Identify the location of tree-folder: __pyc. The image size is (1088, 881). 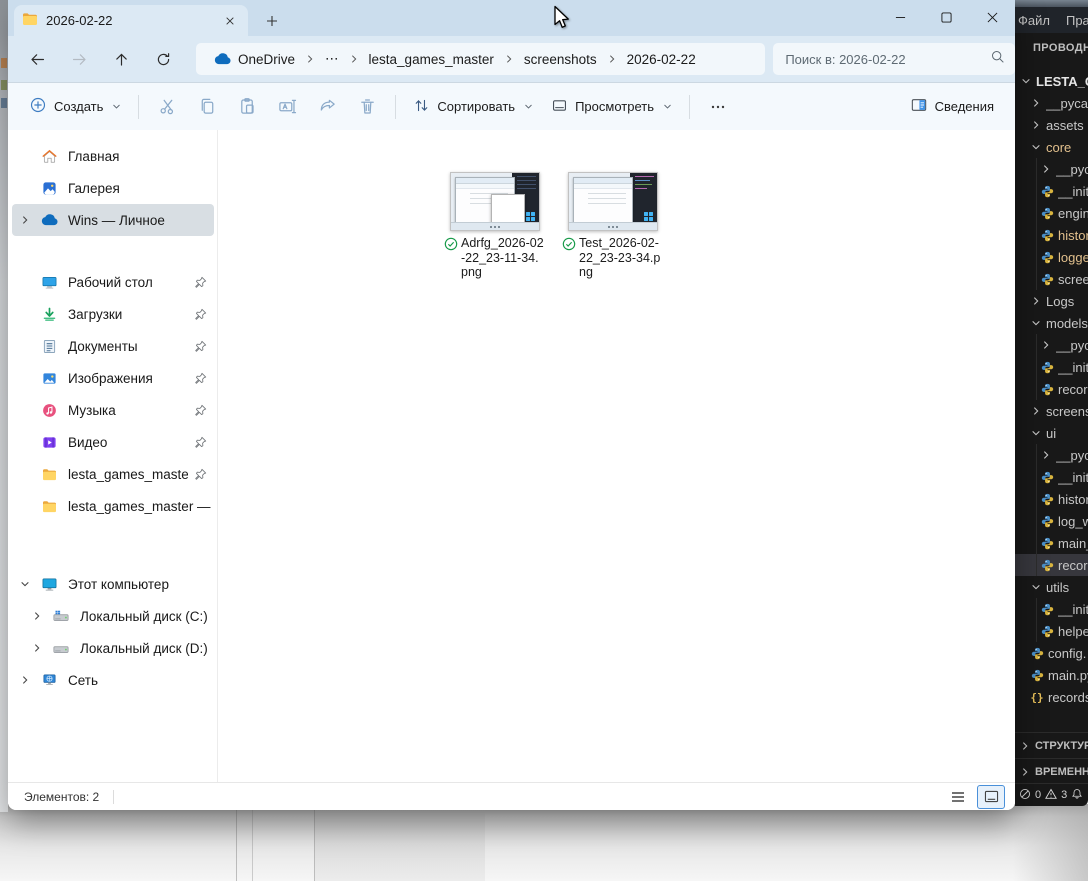
(1051, 169).